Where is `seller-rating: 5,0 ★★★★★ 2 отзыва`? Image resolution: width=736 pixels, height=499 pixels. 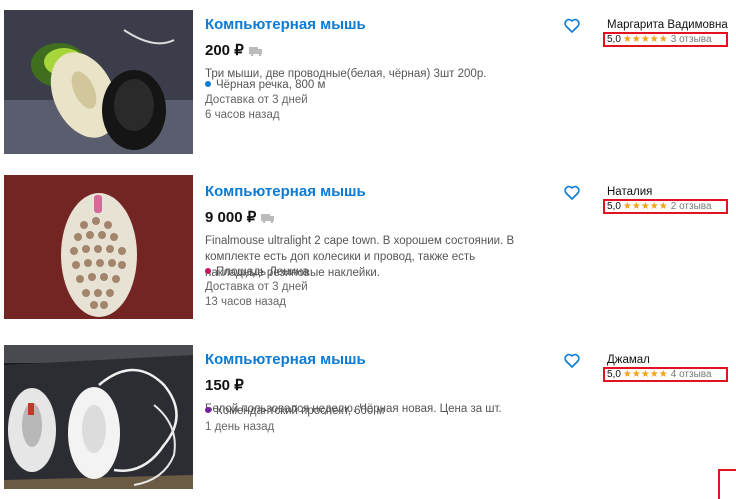
seller-rating: 5,0 ★★★★★ 2 отзыва is located at coordinates (665, 206).